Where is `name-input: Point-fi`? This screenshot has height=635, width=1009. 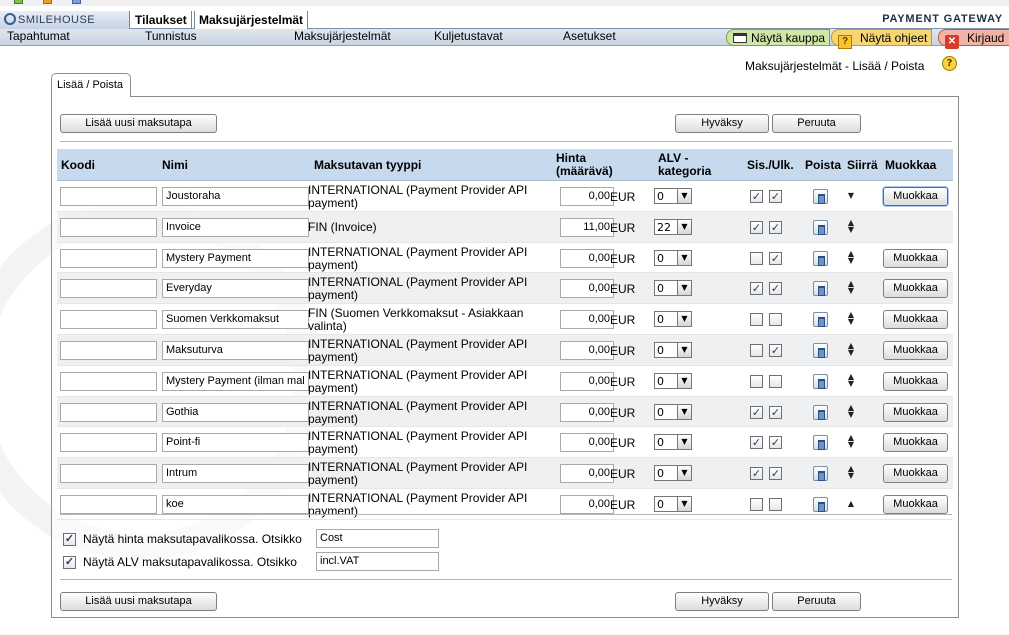 name-input: Point-fi is located at coordinates (235, 443).